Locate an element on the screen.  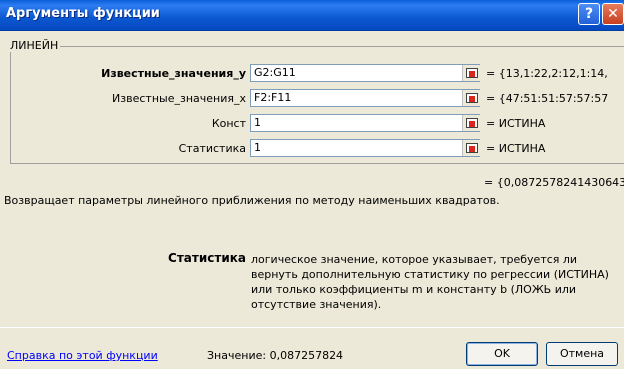
ok-button: OK is located at coordinates (502, 354).